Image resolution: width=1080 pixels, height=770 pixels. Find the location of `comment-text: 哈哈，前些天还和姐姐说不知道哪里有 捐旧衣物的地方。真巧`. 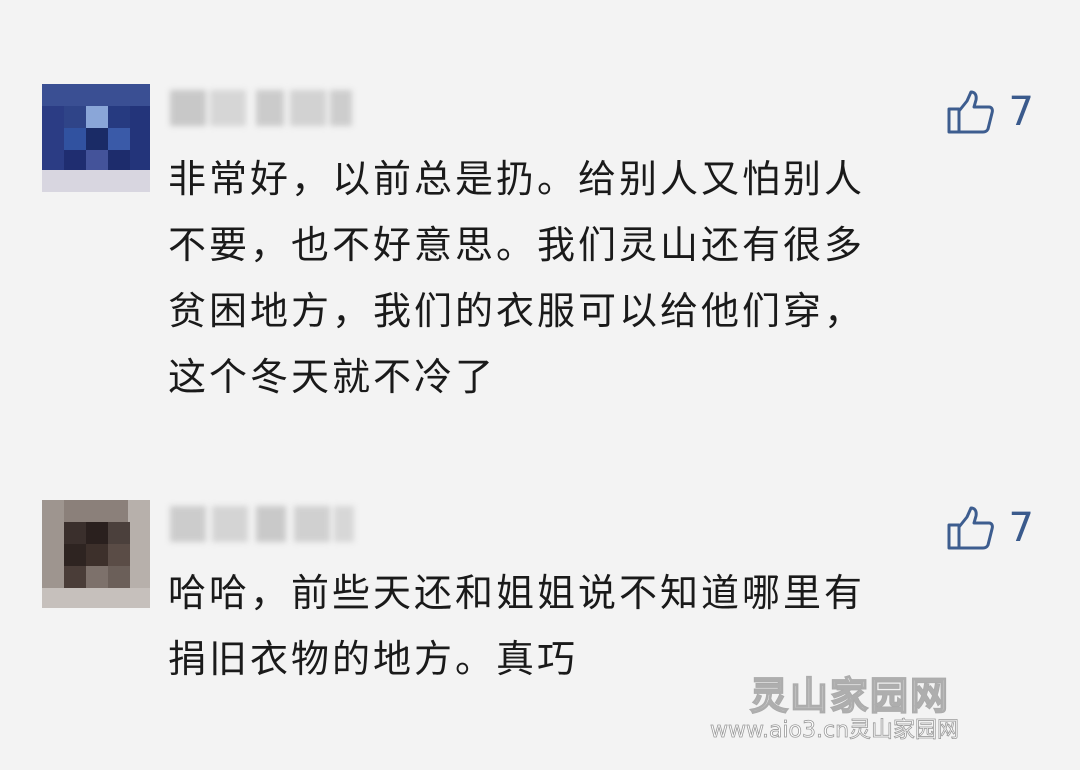

comment-text: 哈哈，前些天还和姐姐说不知道哪里有 捐旧衣物的地方。真巧 is located at coordinates (517, 626).